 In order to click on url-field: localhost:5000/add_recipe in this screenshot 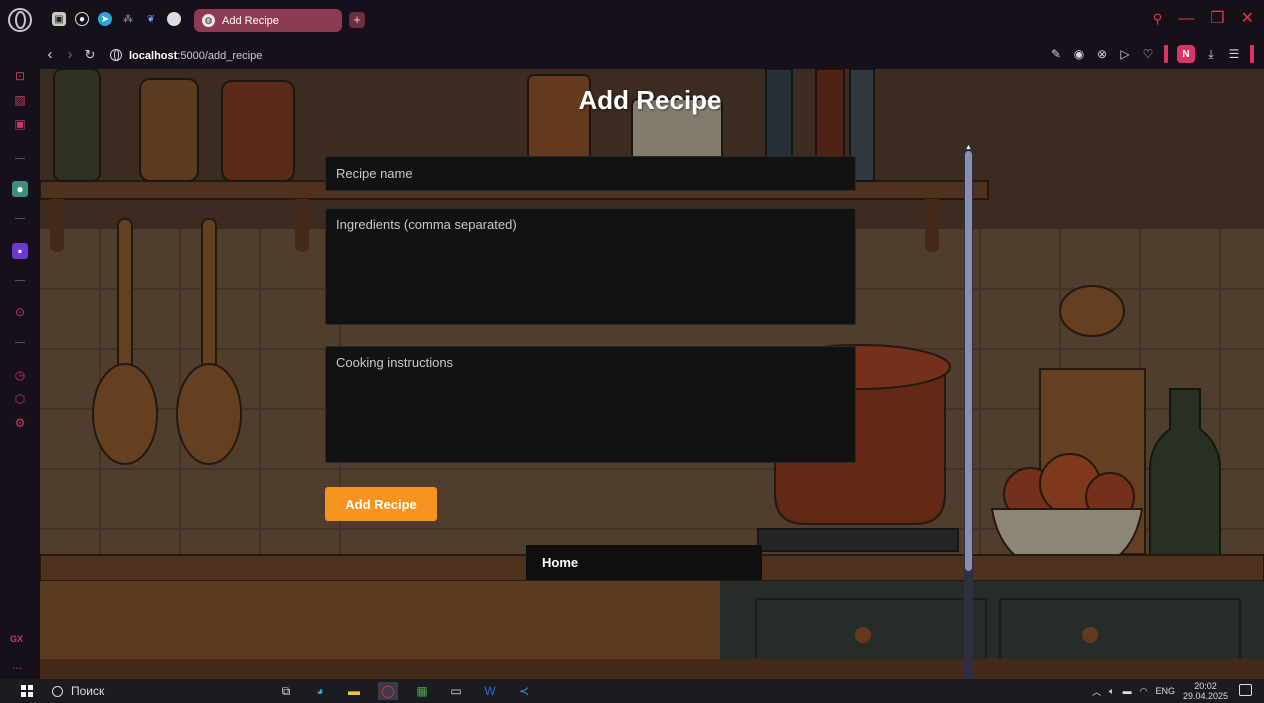, I will do `click(186, 55)`.